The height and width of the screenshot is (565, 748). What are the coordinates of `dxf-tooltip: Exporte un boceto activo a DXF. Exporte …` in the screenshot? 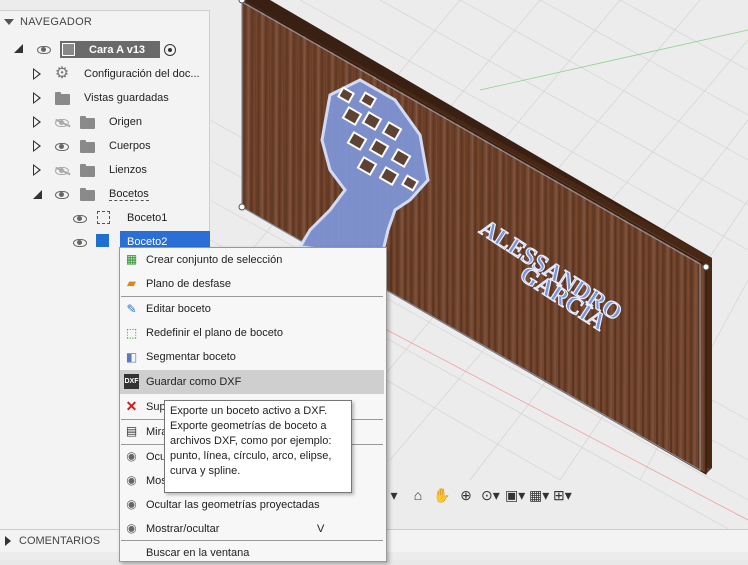 It's located at (258, 446).